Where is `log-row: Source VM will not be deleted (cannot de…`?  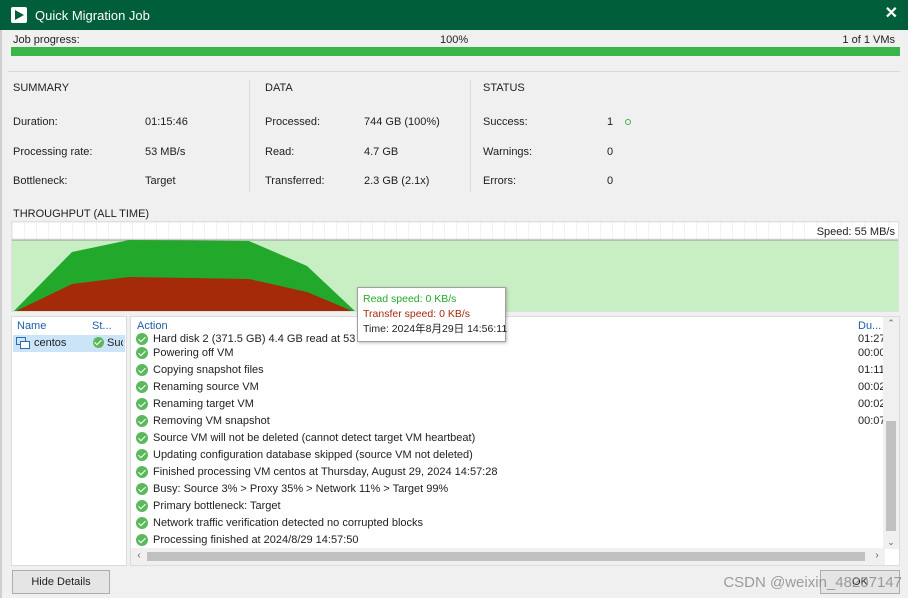
log-row: Source VM will not be deleted (cannot de… is located at coordinates (508, 438).